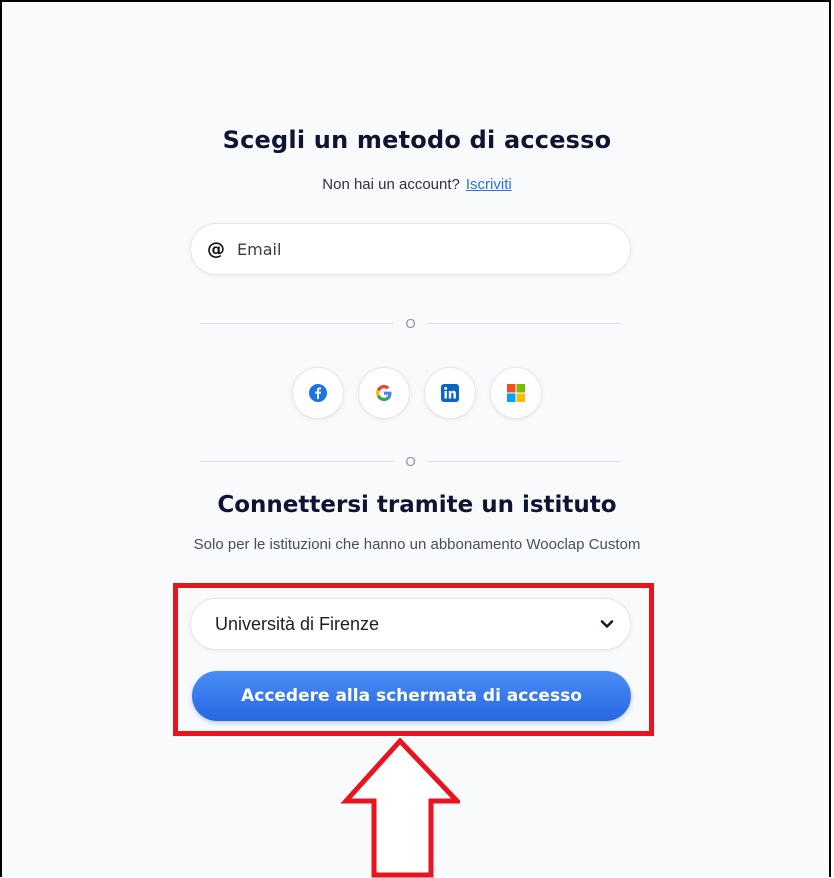  What do you see at coordinates (417, 140) in the screenshot?
I see `login-title: Scegli un metodo di accesso` at bounding box center [417, 140].